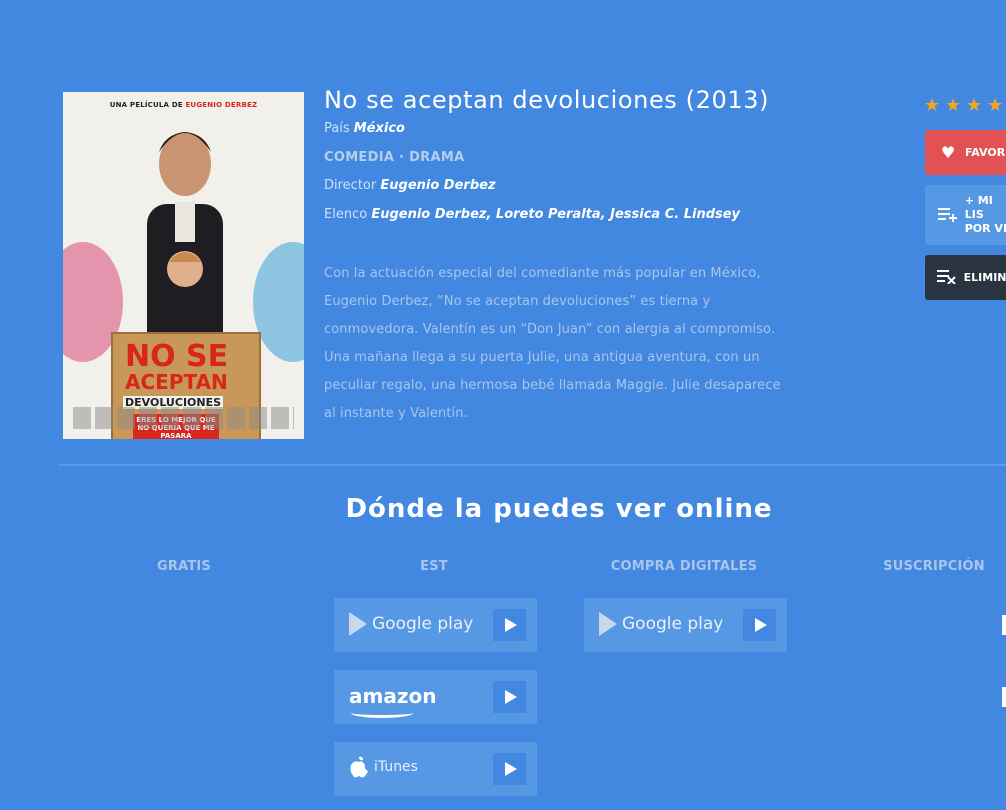 The width and height of the screenshot is (1006, 810). I want to click on column-header-suscripcion: SUSCRIPCIÓN, so click(934, 566).